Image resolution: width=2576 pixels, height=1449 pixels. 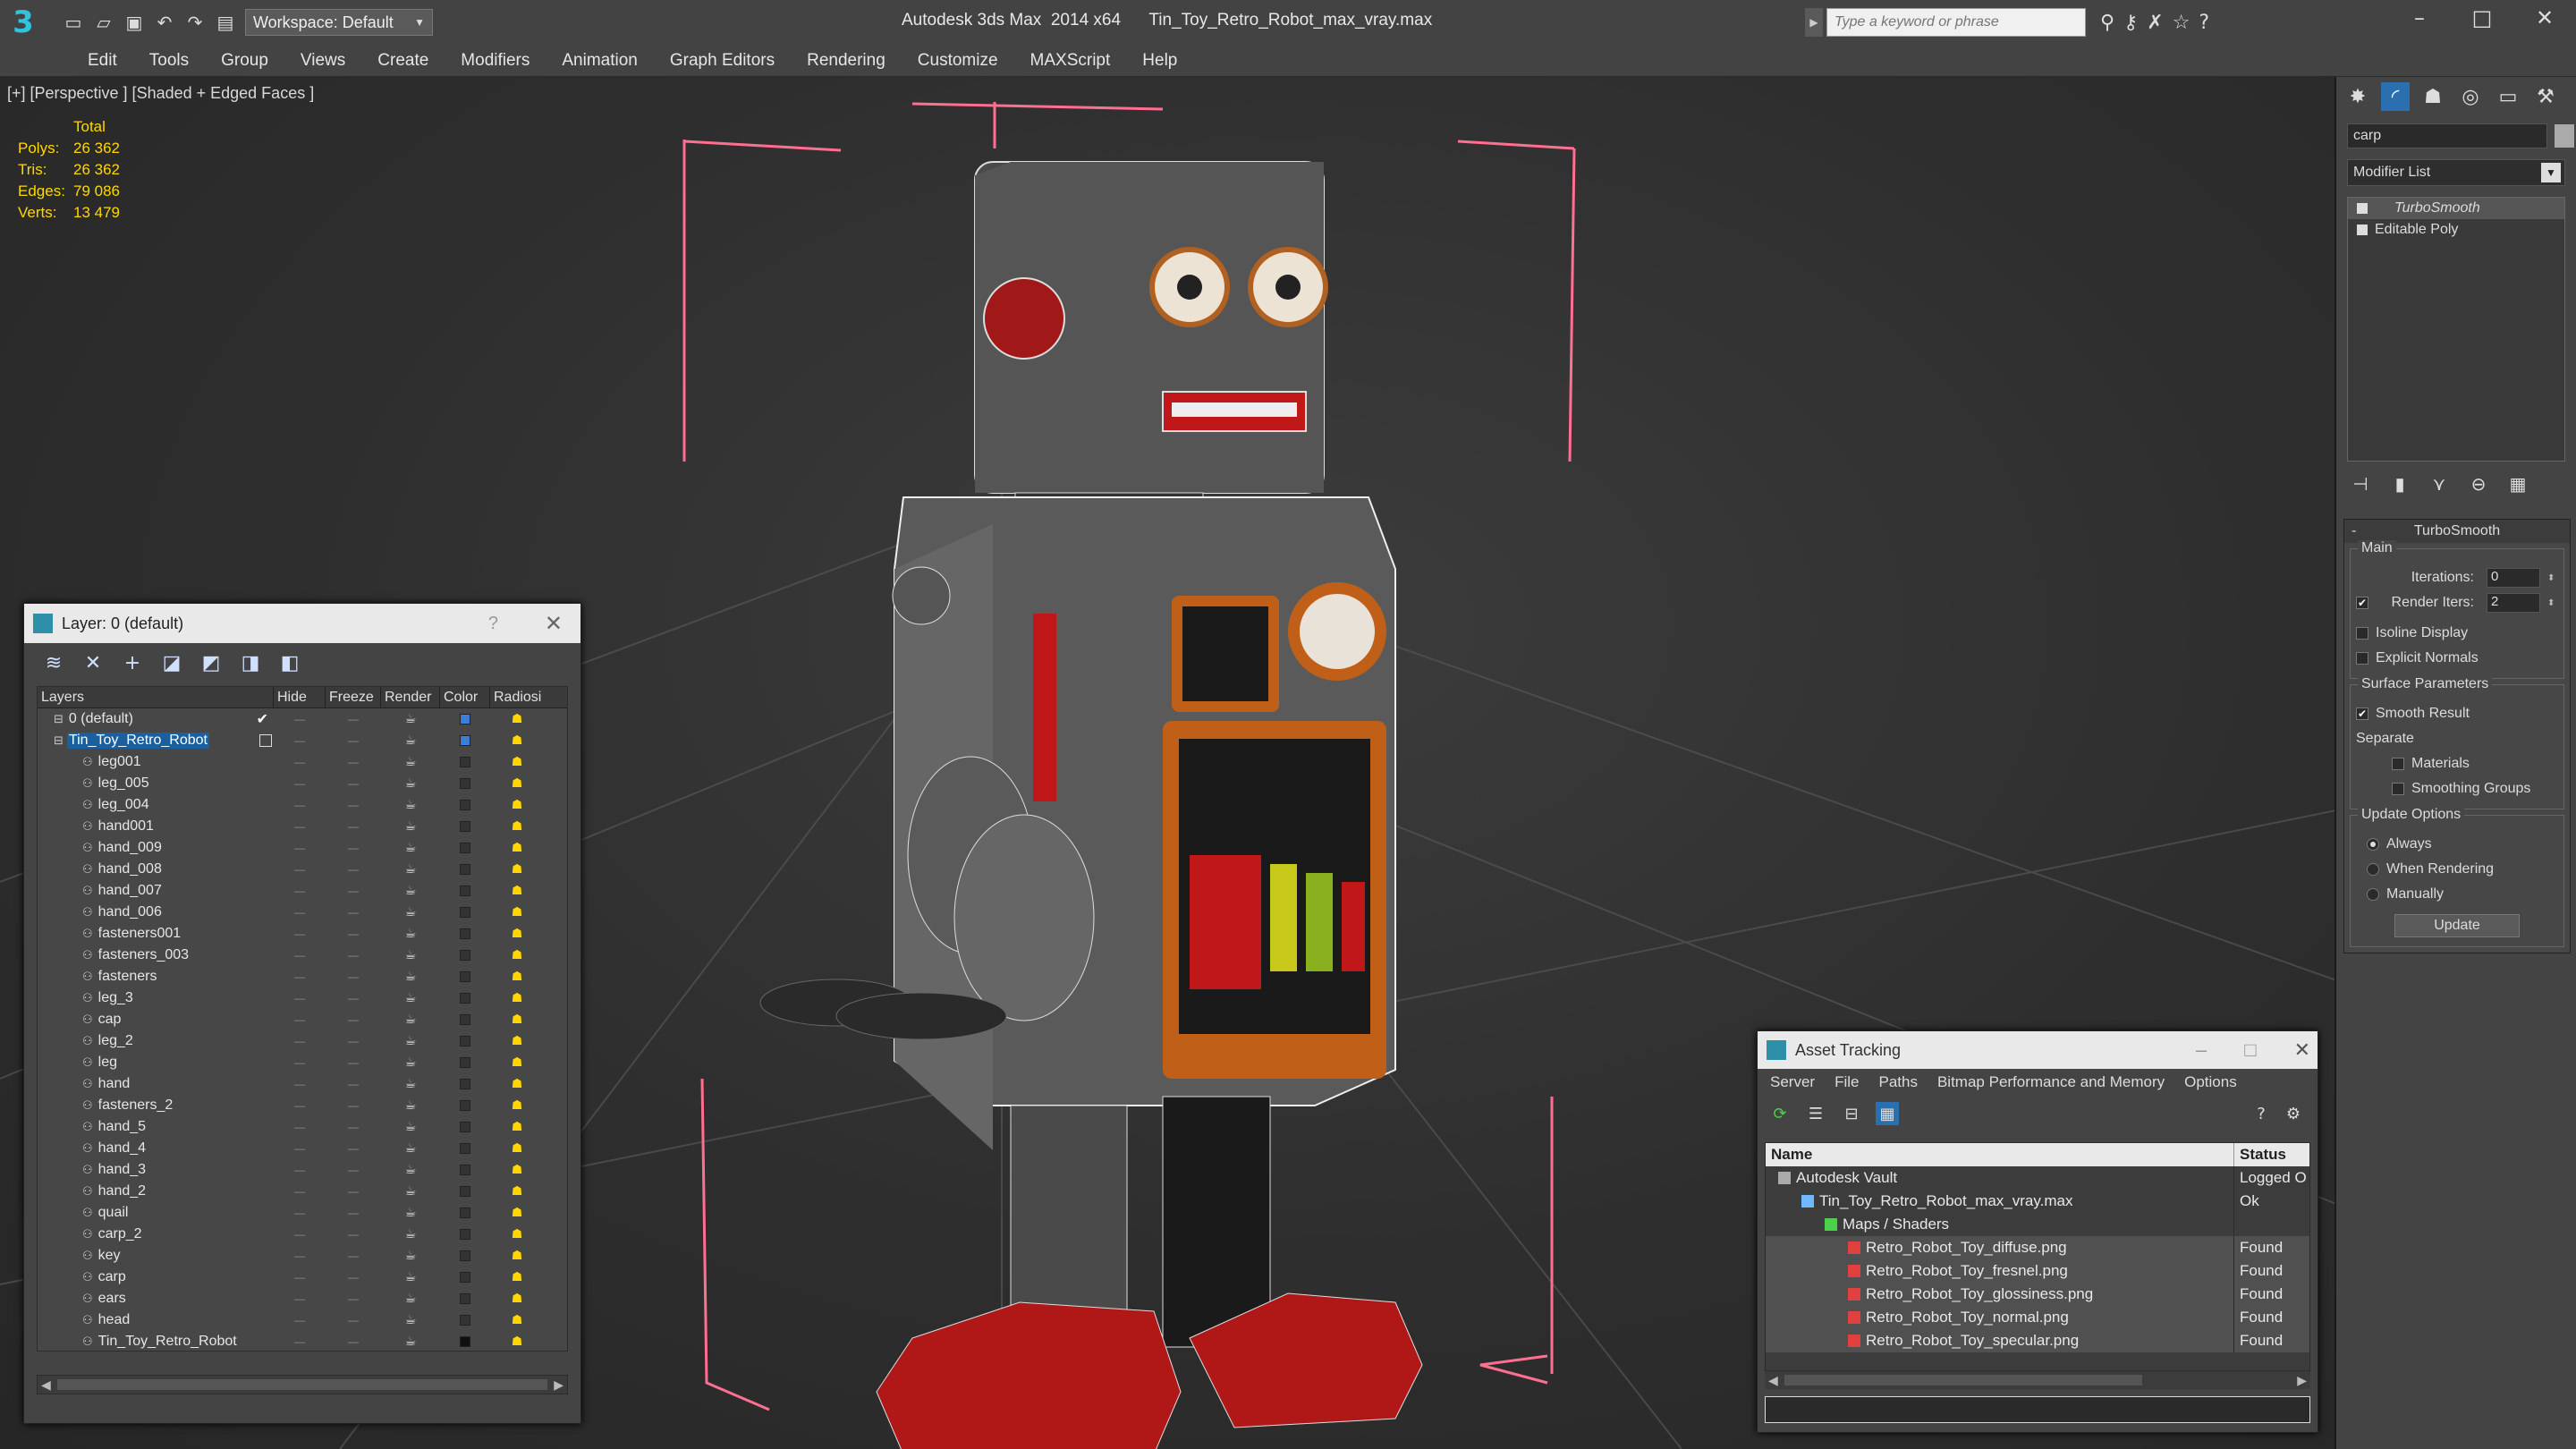 I want to click on col-color: Color, so click(x=465, y=697).